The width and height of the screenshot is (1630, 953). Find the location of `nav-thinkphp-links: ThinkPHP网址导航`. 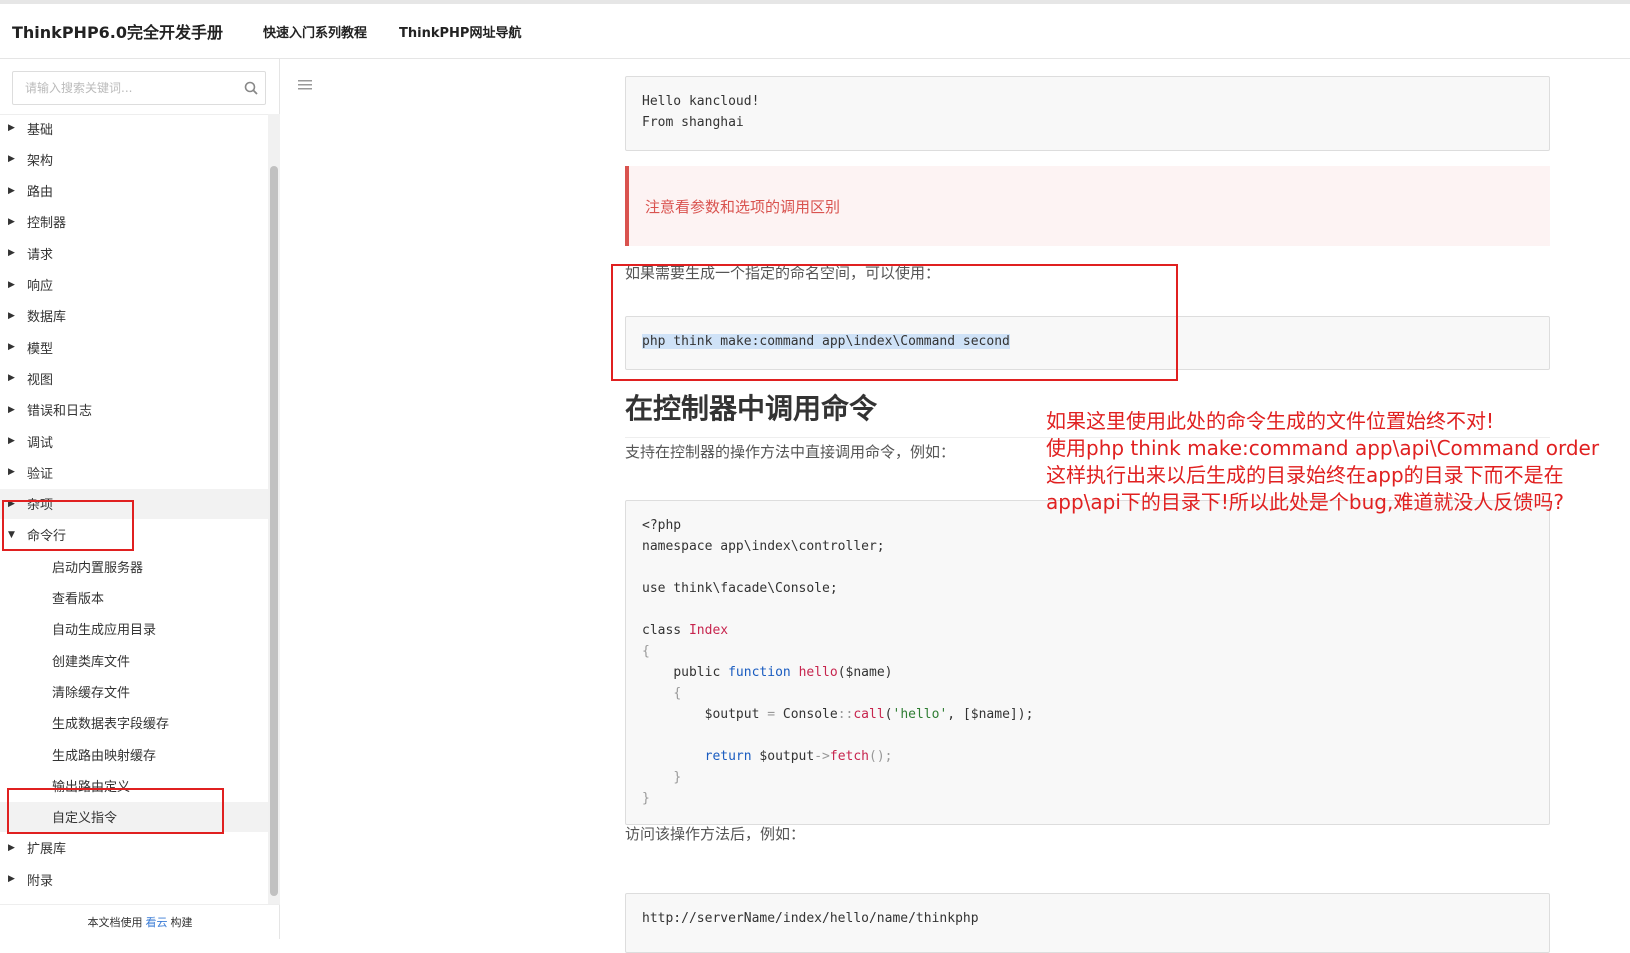

nav-thinkphp-links: ThinkPHP网址导航 is located at coordinates (460, 31).